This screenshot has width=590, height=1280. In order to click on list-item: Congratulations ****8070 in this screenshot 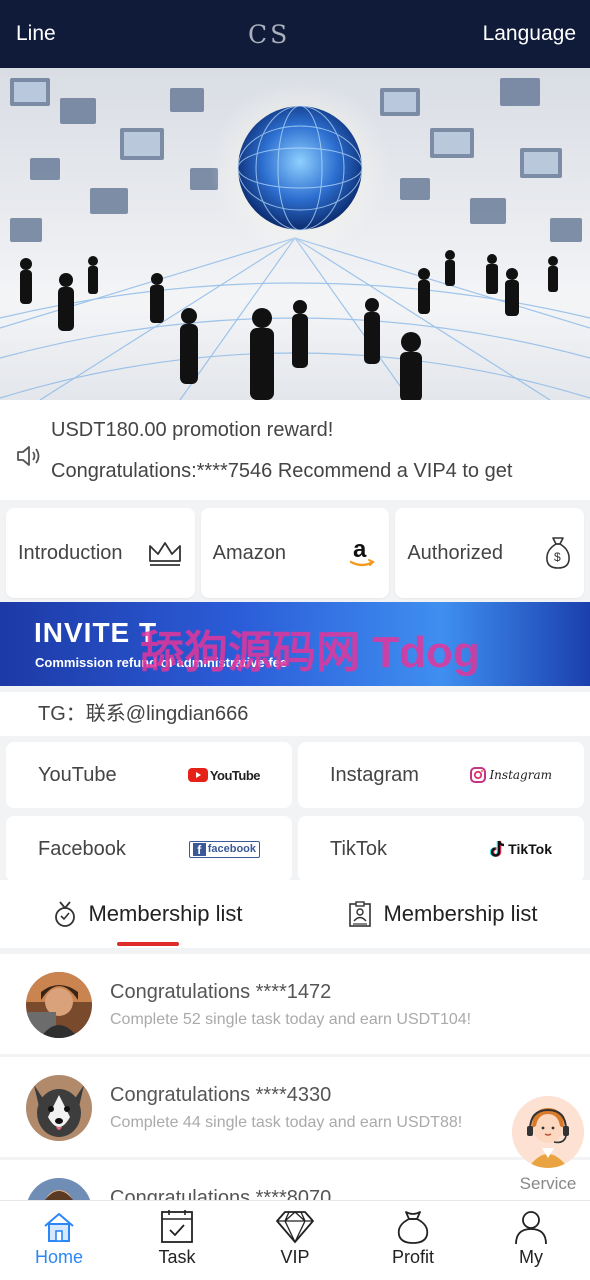, I will do `click(295, 1180)`.